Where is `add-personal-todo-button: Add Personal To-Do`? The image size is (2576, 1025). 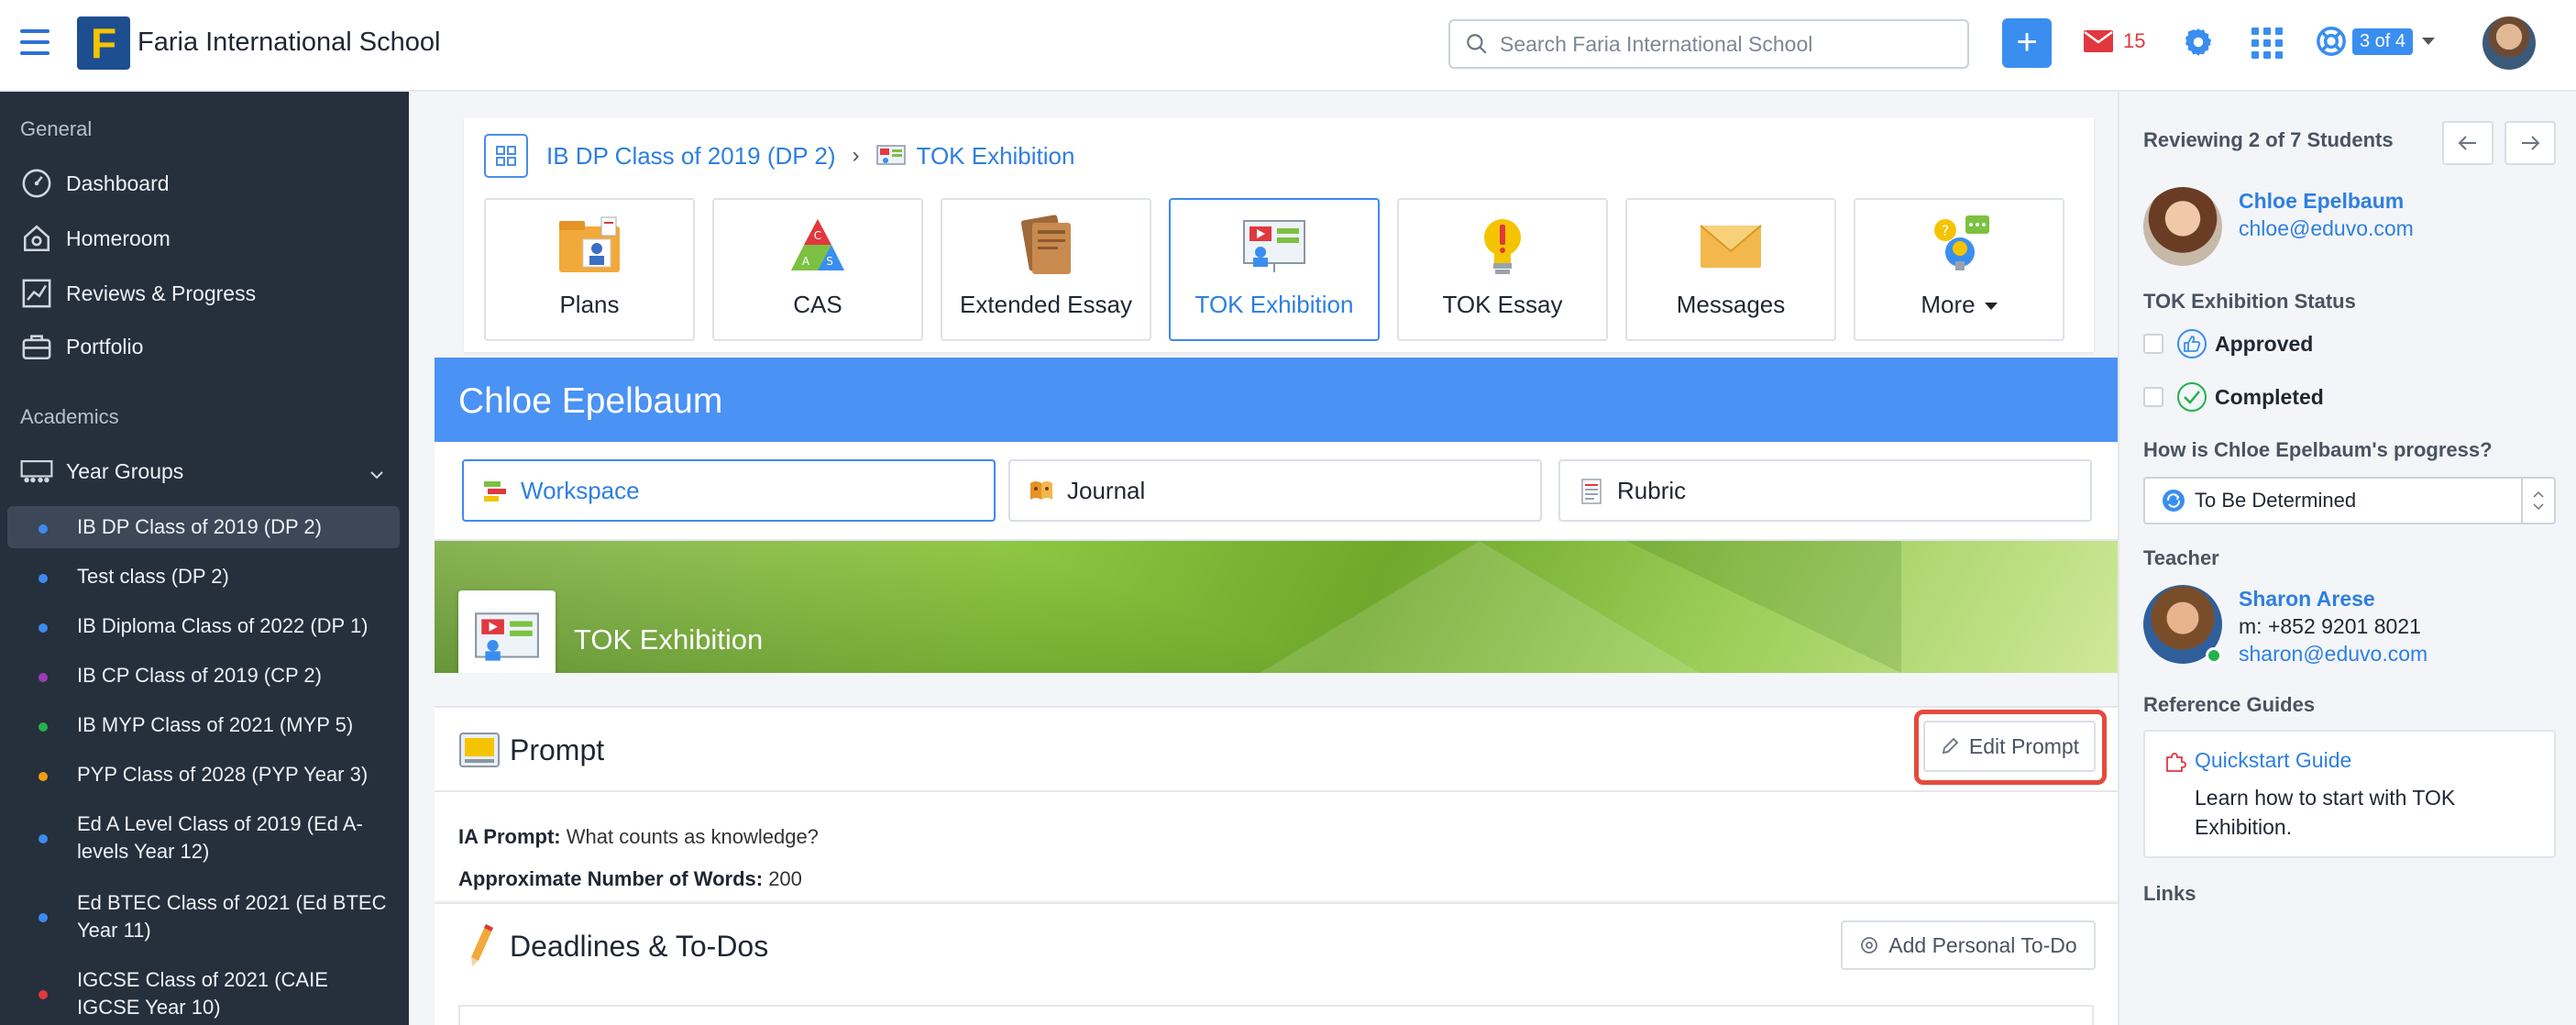
add-personal-todo-button: Add Personal To-Do is located at coordinates (1968, 945).